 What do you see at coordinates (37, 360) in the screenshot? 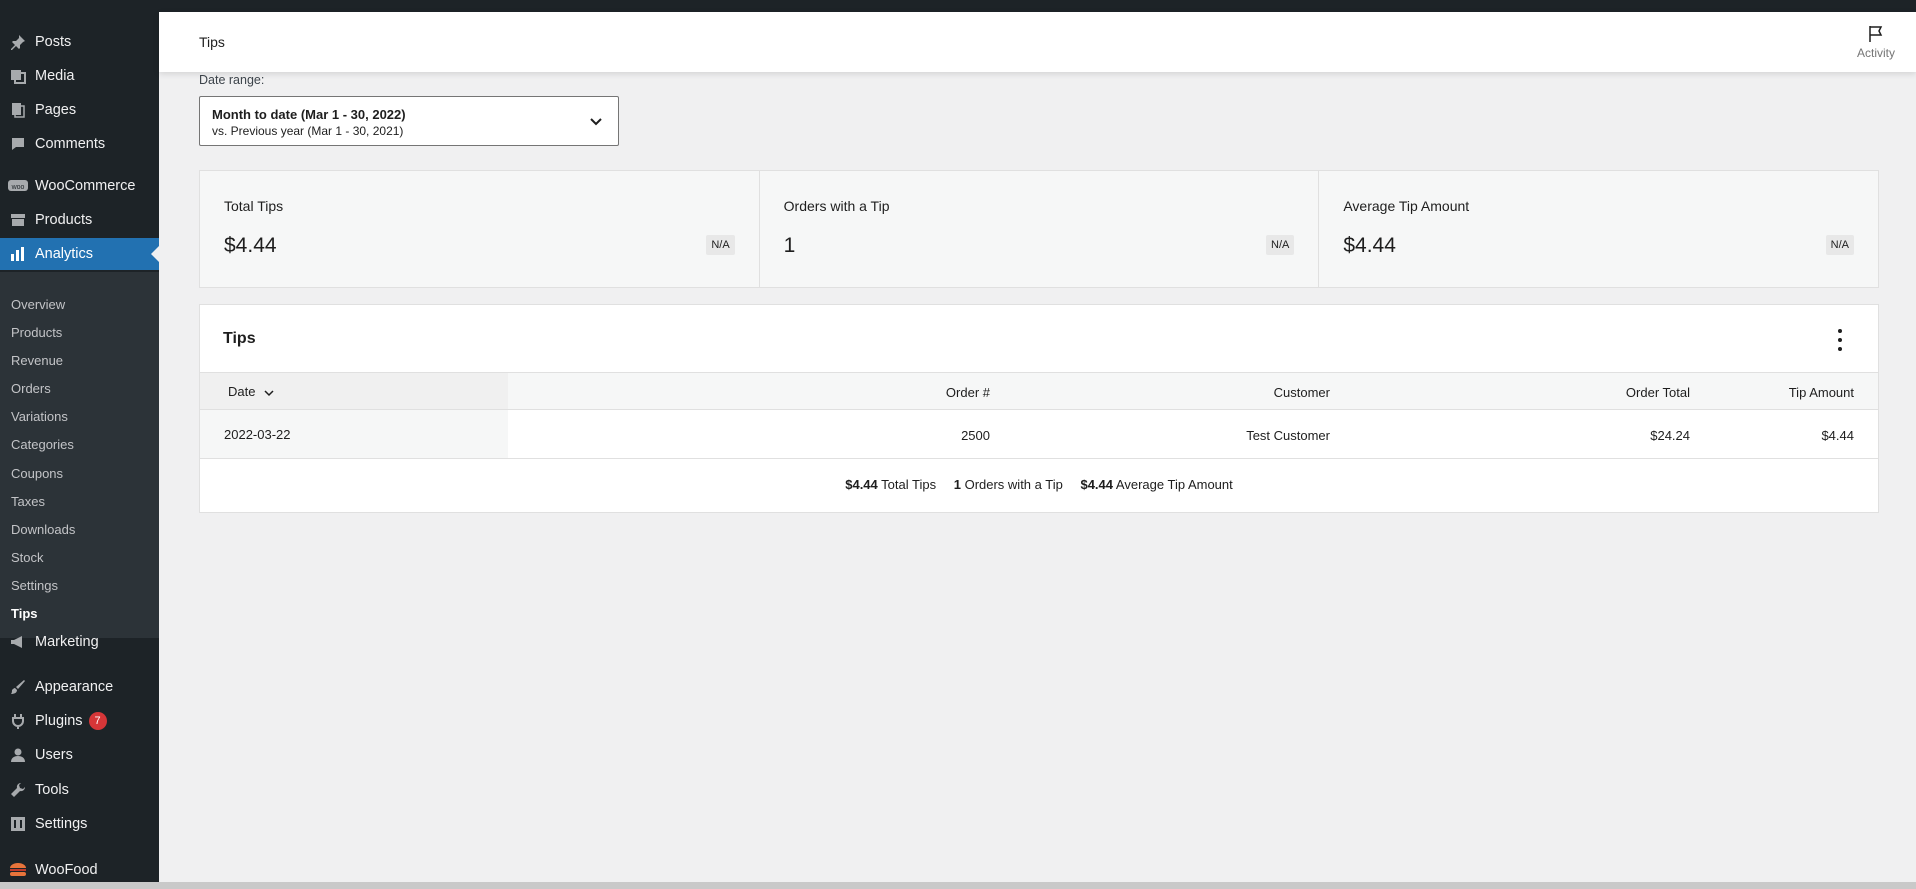
I see `submenu-item-revenue: Revenue` at bounding box center [37, 360].